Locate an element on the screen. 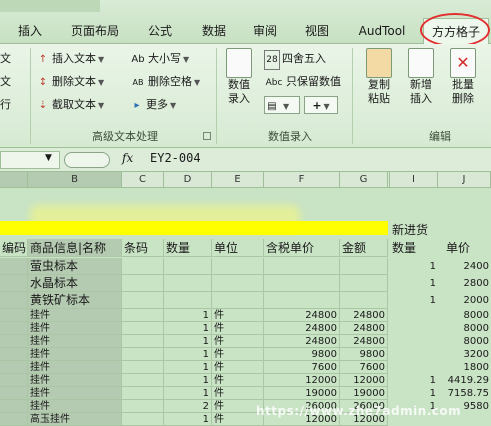 Image resolution: width=491 pixels, height=426 pixels. tab-insert: 插入 is located at coordinates (30, 31).